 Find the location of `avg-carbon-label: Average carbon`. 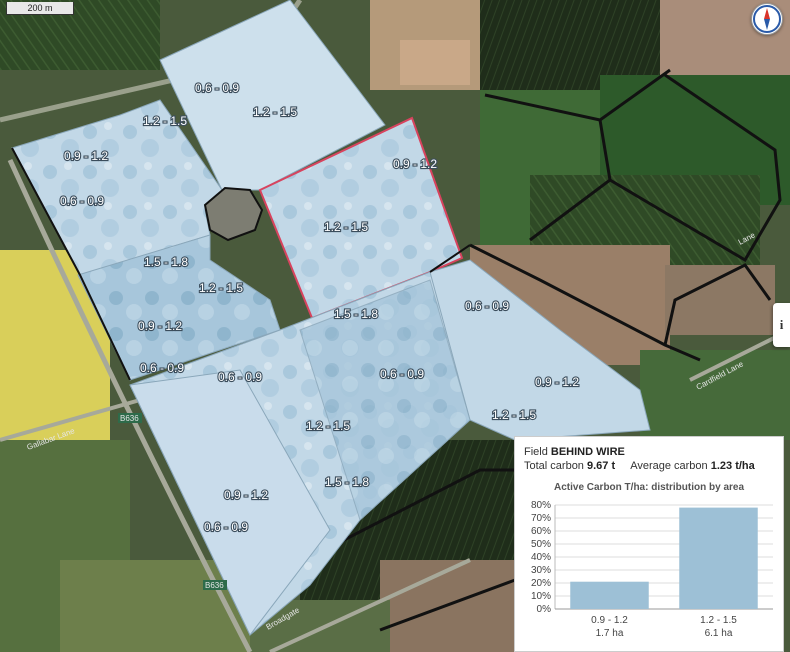

avg-carbon-label: Average carbon is located at coordinates (669, 466).